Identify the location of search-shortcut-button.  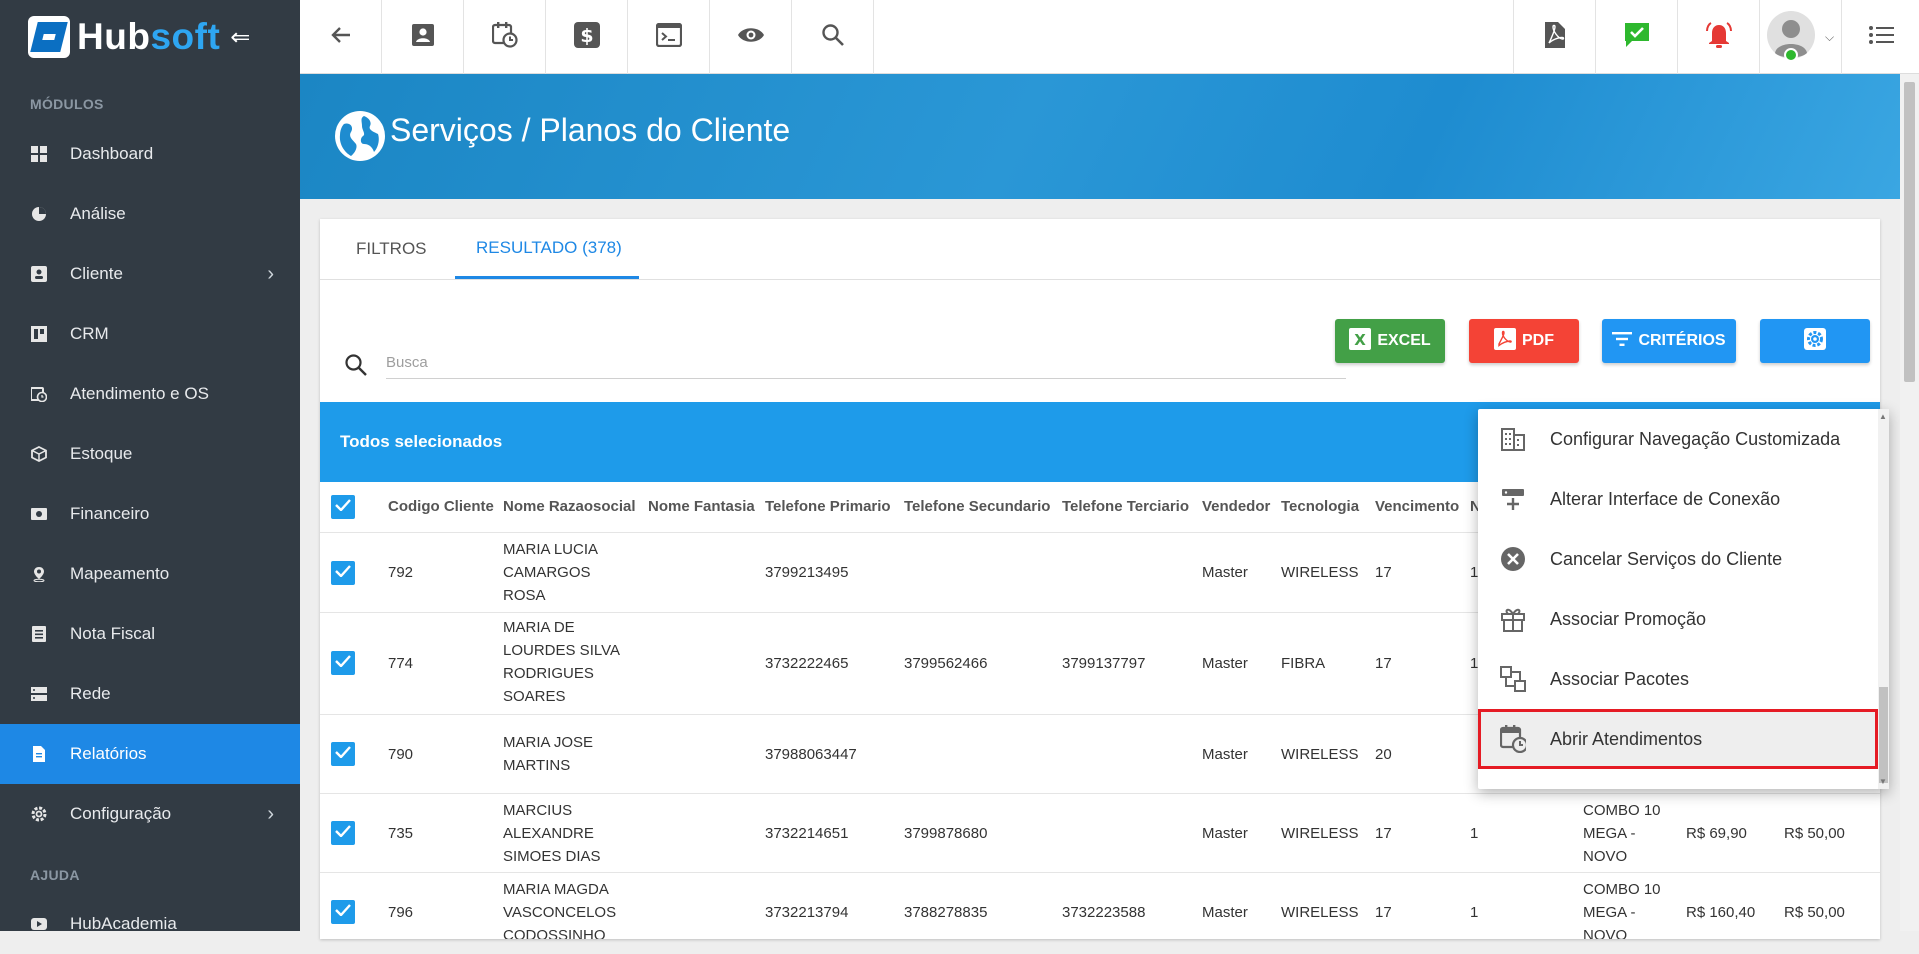
(833, 37).